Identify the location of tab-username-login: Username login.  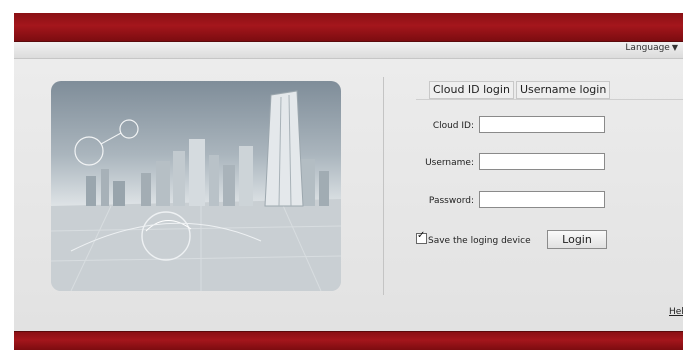
(563, 90).